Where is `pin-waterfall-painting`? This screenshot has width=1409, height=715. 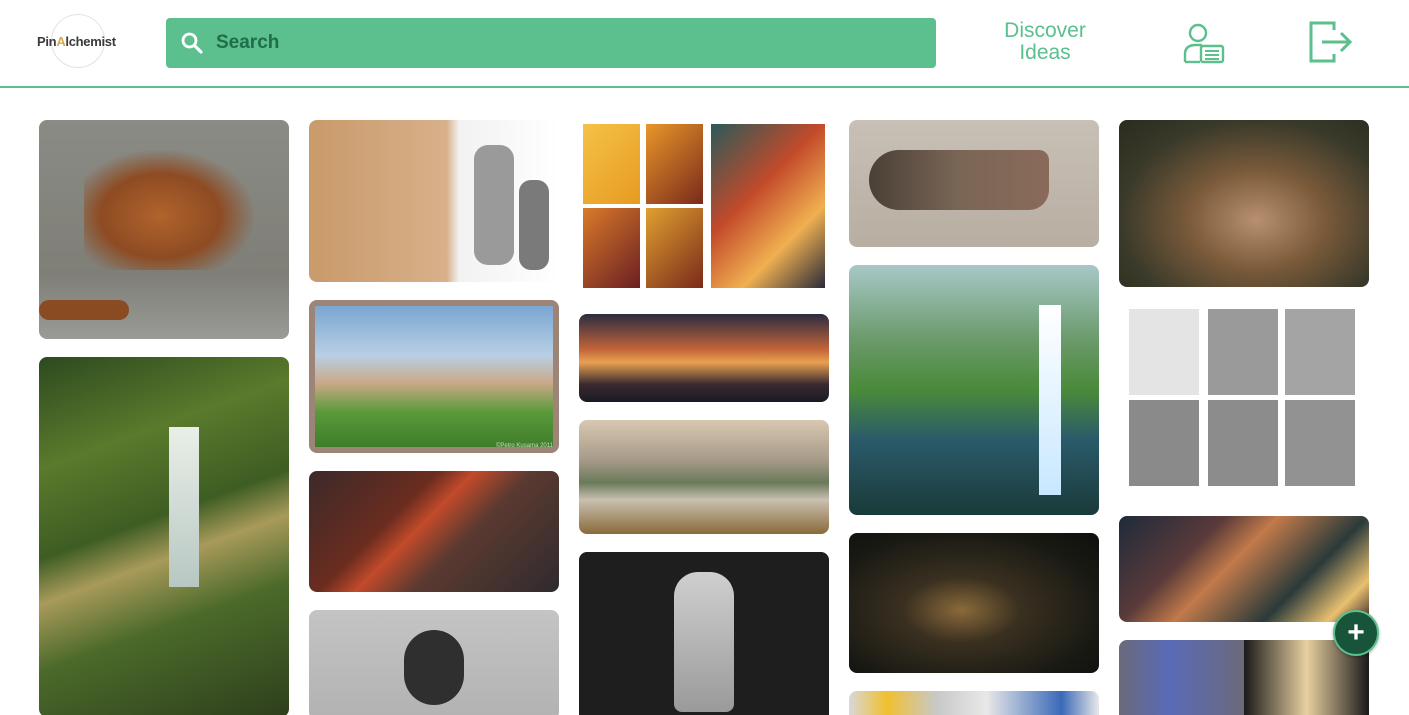 pin-waterfall-painting is located at coordinates (164, 536).